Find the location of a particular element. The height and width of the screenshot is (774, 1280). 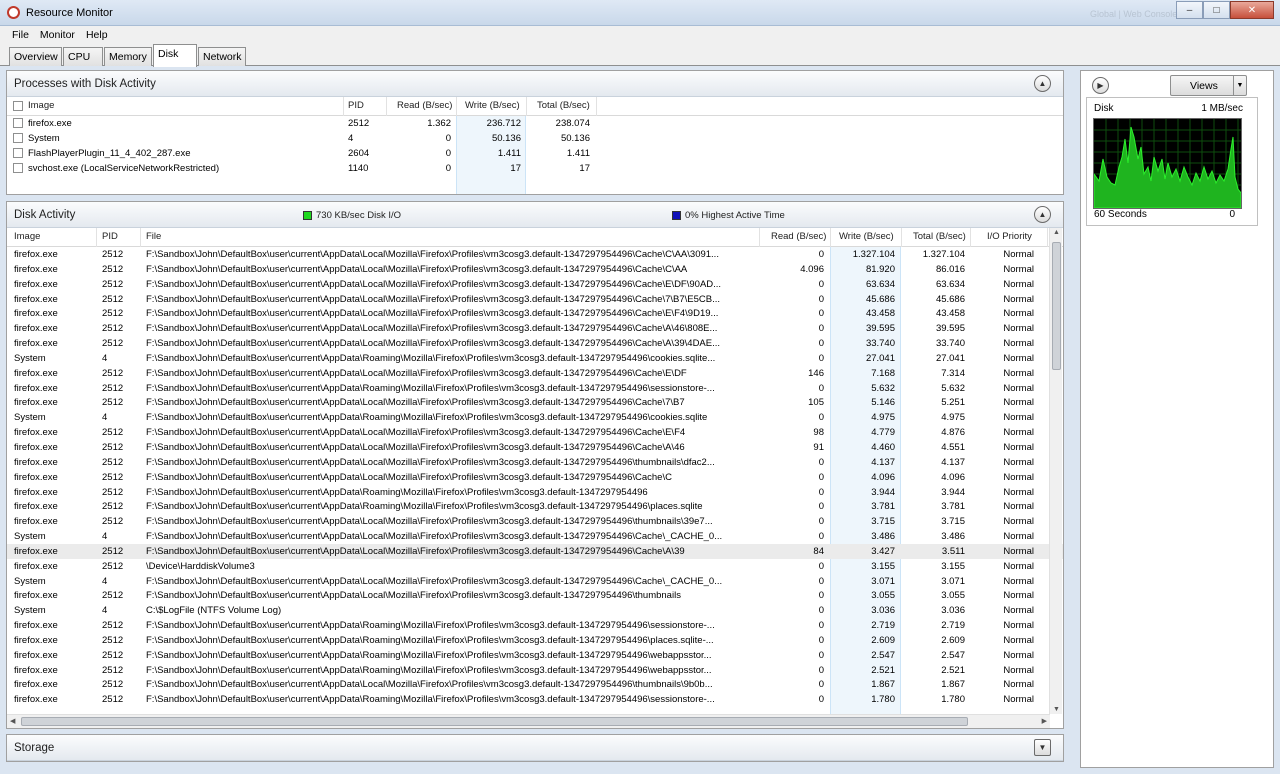

col-file: File is located at coordinates (153, 236).